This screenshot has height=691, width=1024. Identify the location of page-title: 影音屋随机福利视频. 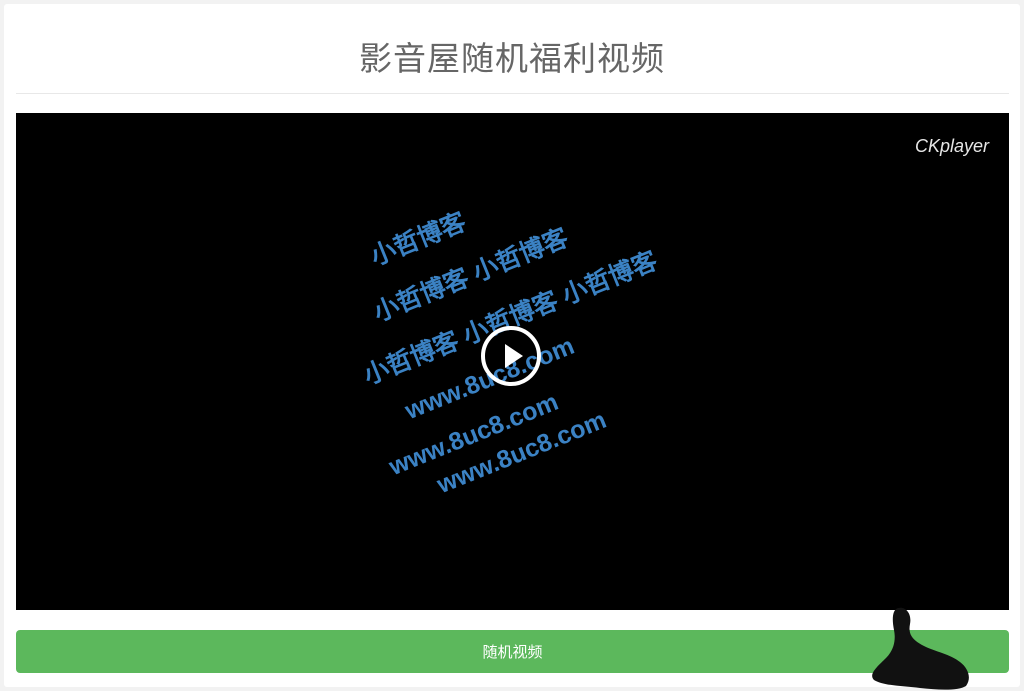
(512, 58).